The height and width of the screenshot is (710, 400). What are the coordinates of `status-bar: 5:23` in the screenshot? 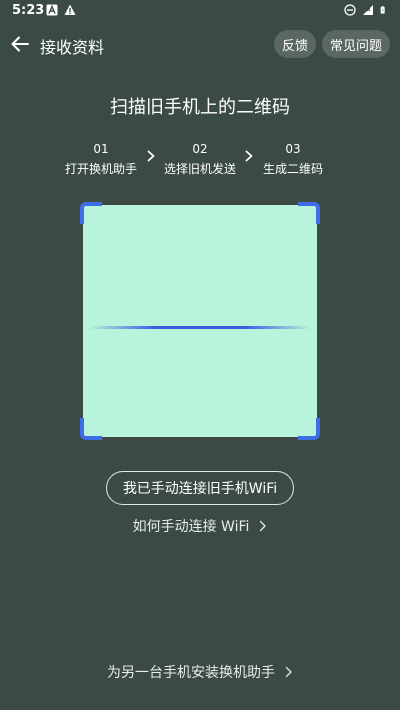 It's located at (200, 12).